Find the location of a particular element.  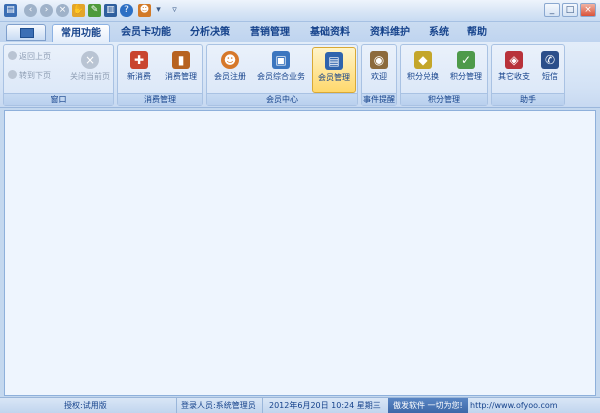

member-manage-button: ▤ 会员管理 is located at coordinates (334, 70).